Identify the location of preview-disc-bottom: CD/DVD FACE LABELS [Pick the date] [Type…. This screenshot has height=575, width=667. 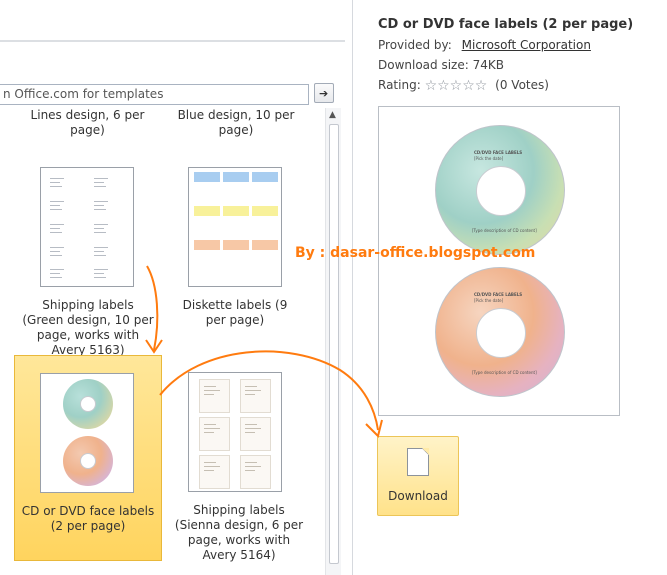
(500, 332).